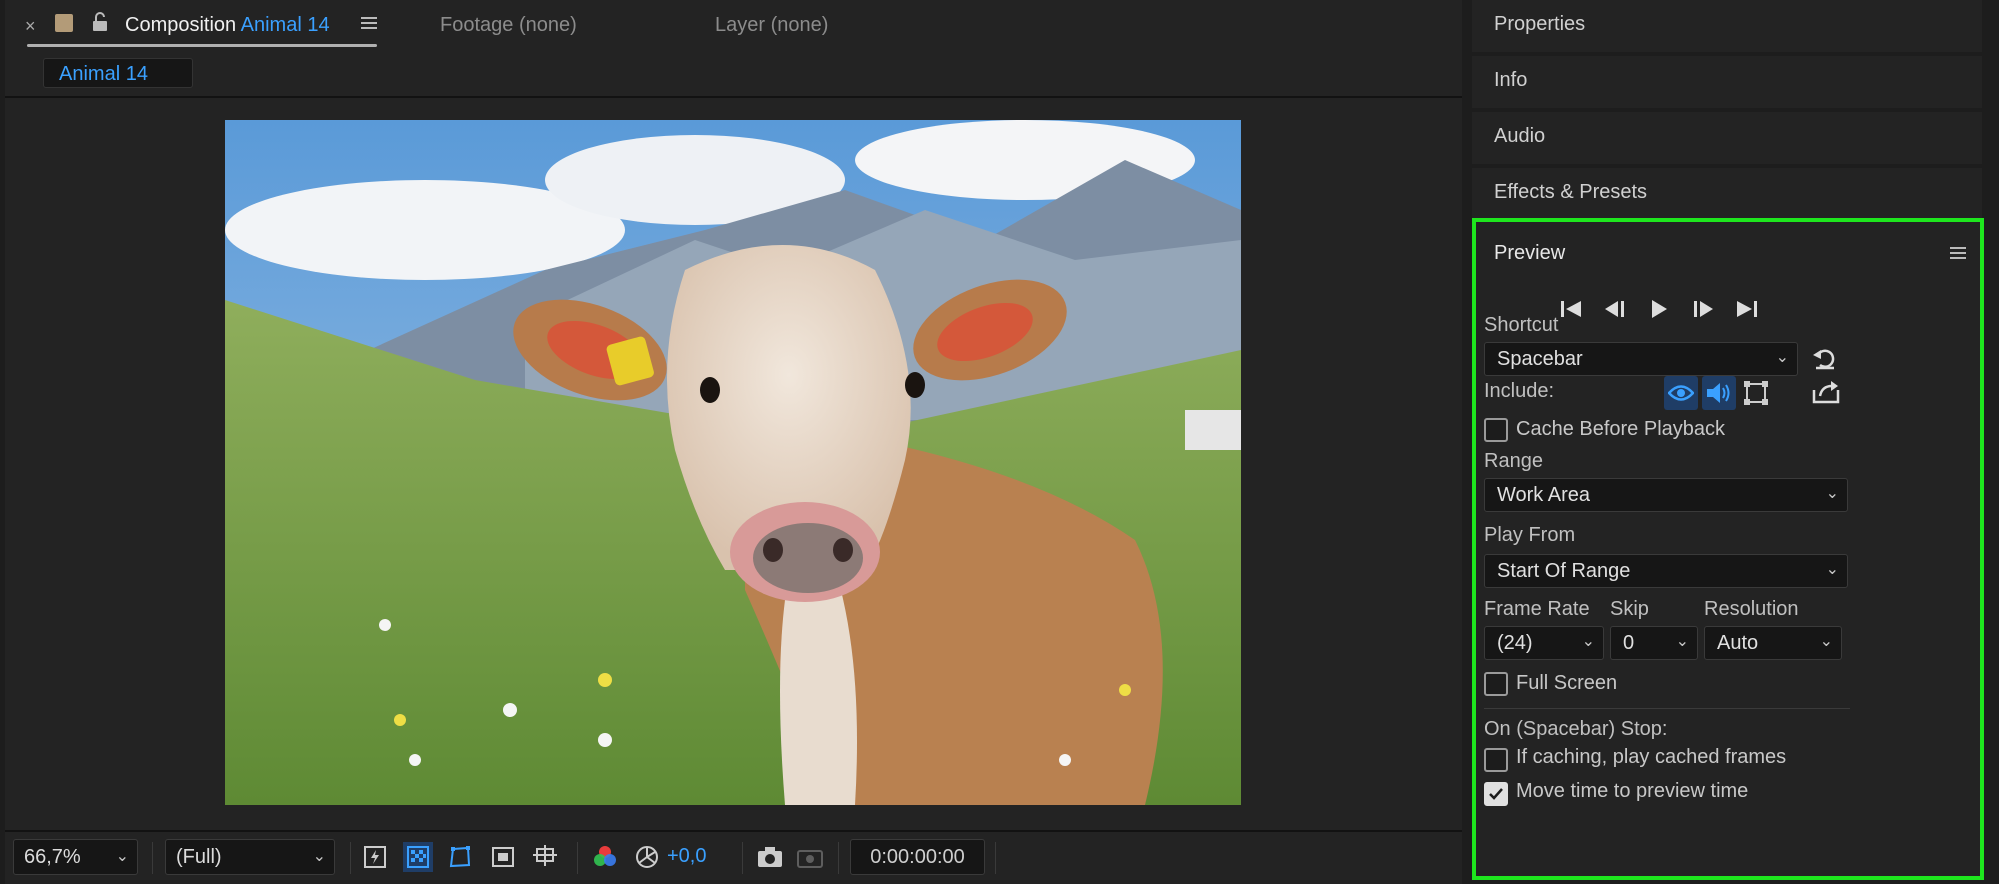  I want to click on composition-color-swatch, so click(64, 23).